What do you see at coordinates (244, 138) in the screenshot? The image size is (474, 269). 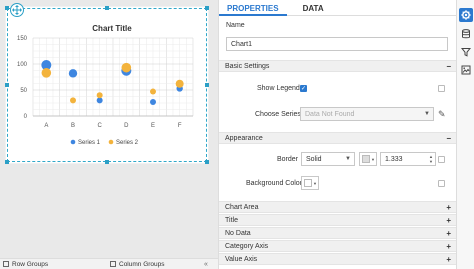 I see `section-appearance-label: Appearance` at bounding box center [244, 138].